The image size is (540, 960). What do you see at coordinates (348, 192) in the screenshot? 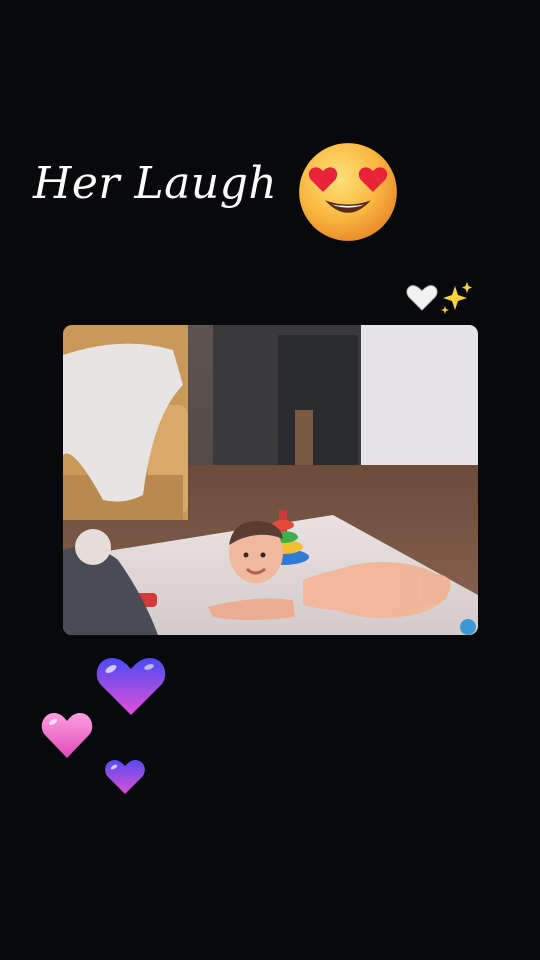
I see `heart-eyes-emoji-icon` at bounding box center [348, 192].